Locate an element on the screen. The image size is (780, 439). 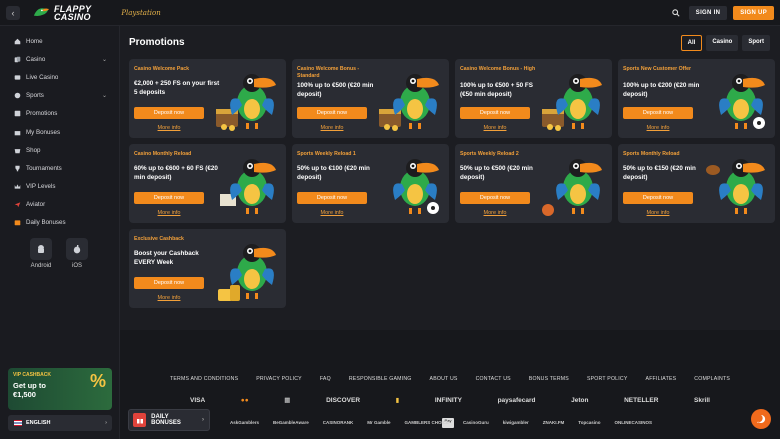
bonus-icon is located at coordinates (17, 132).